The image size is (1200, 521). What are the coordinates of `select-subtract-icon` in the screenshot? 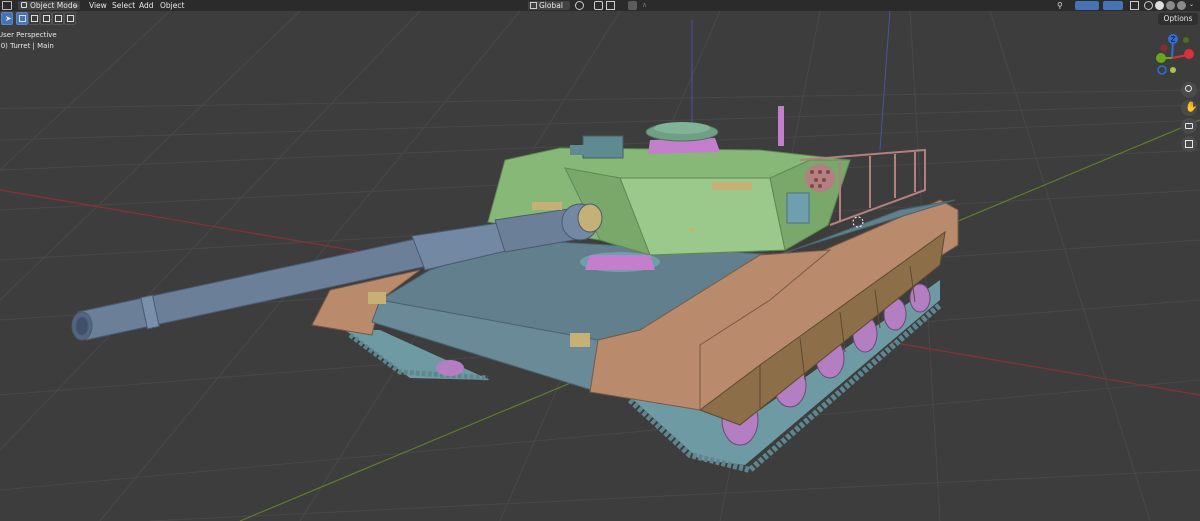 It's located at (46, 18).